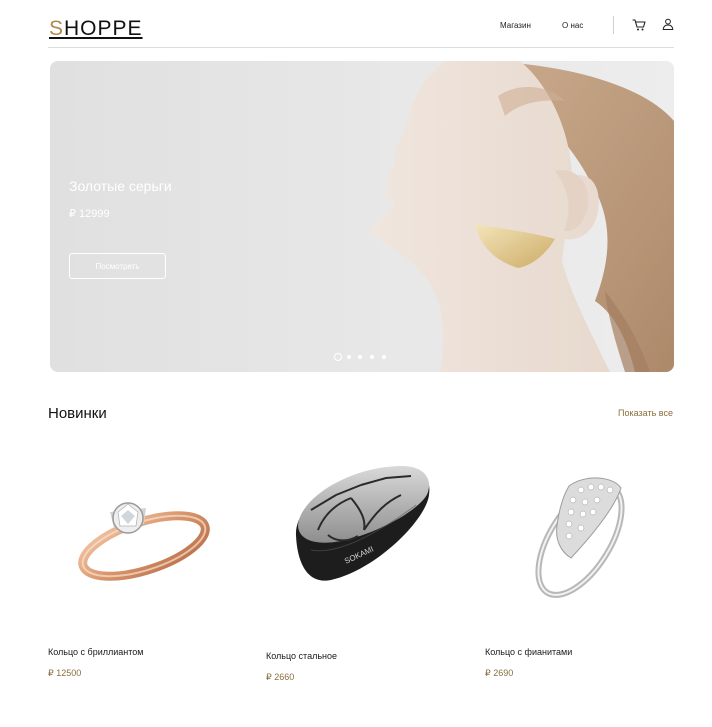 The image size is (712, 727). What do you see at coordinates (120, 186) in the screenshot?
I see `hero-title: Золотые серьги` at bounding box center [120, 186].